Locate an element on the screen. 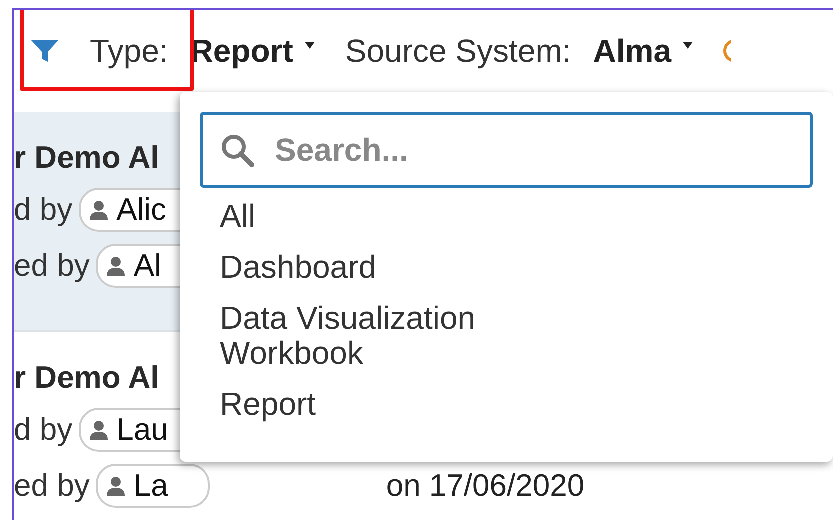 This screenshot has height=520, width=833. user-chip: La is located at coordinates (153, 486).